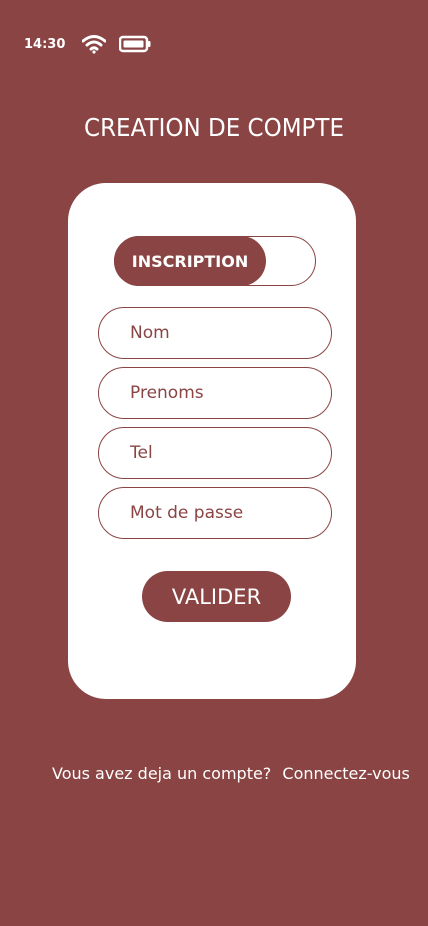 The width and height of the screenshot is (428, 926). I want to click on status-time: 14:30, so click(45, 44).